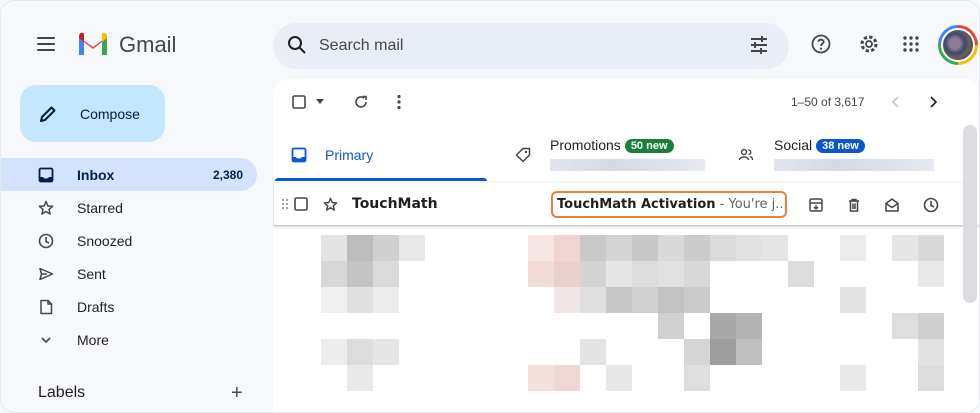 The image size is (980, 413). Describe the element at coordinates (892, 205) in the screenshot. I see `mark-as-read-icon` at that location.